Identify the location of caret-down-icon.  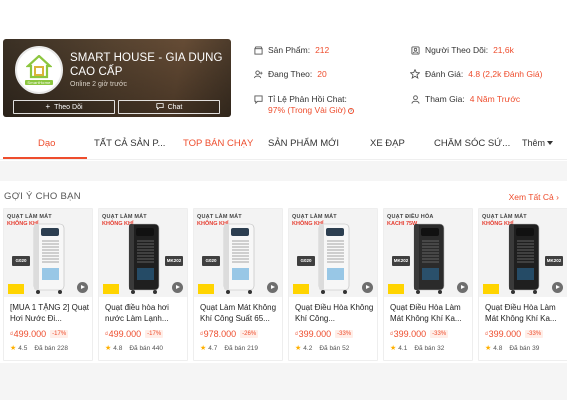
(550, 142).